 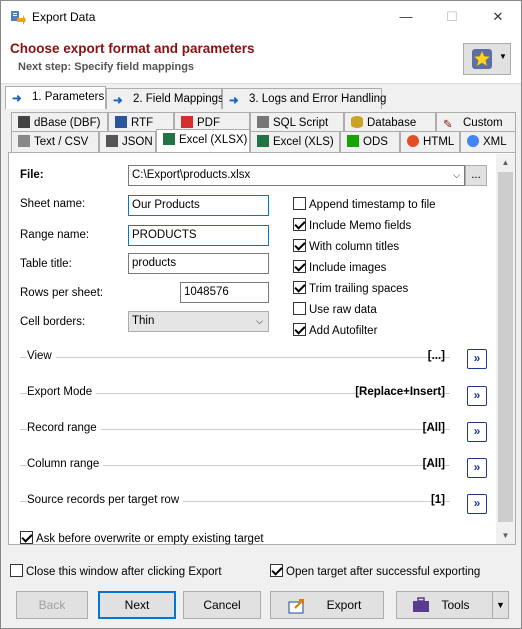 What do you see at coordinates (390, 122) in the screenshot?
I see `tab-database: Database` at bounding box center [390, 122].